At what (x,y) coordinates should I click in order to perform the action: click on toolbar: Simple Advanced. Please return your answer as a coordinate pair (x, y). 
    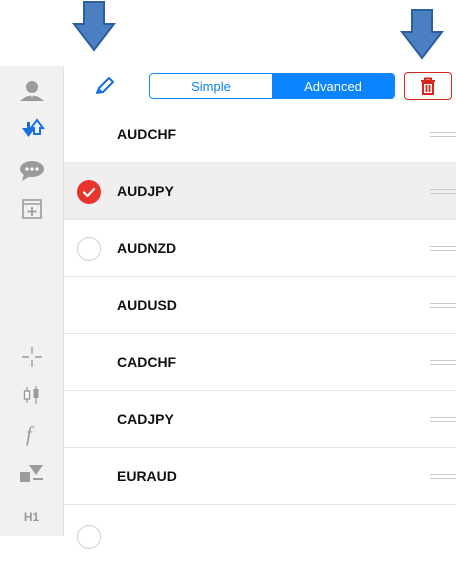
    Looking at the image, I should click on (260, 86).